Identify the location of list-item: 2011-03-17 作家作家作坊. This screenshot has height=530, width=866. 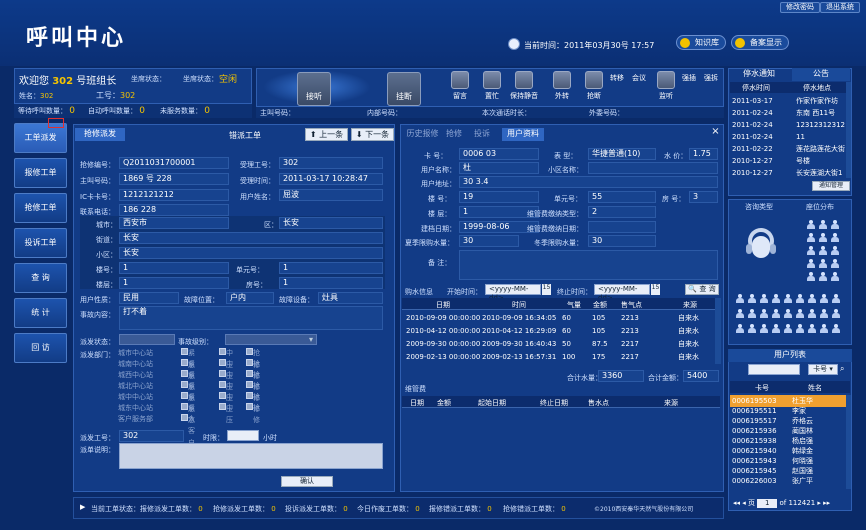
(788, 101).